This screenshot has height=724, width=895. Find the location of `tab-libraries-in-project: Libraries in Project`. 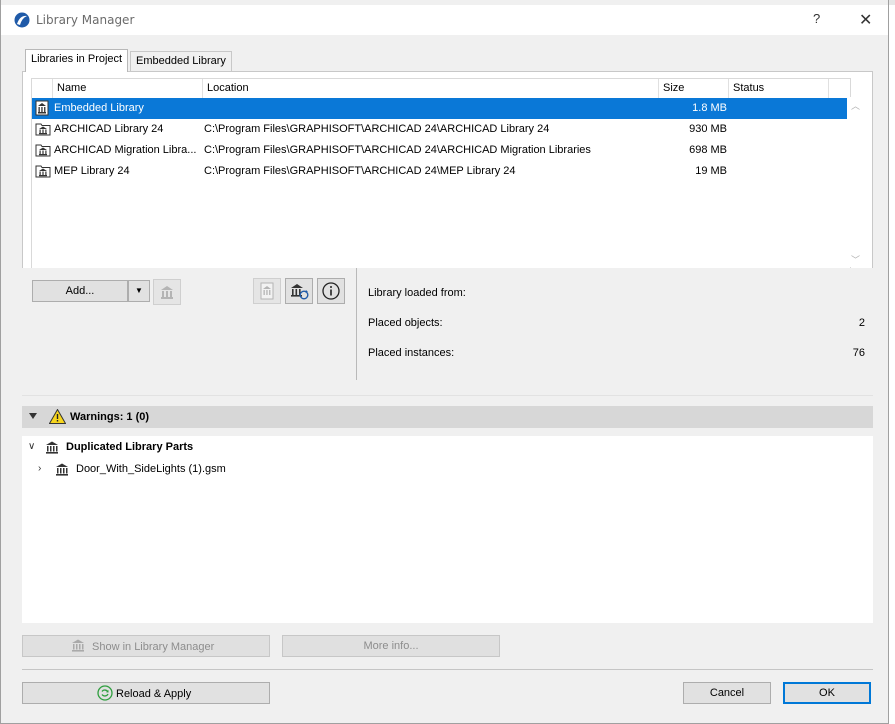

tab-libraries-in-project: Libraries in Project is located at coordinates (77, 60).